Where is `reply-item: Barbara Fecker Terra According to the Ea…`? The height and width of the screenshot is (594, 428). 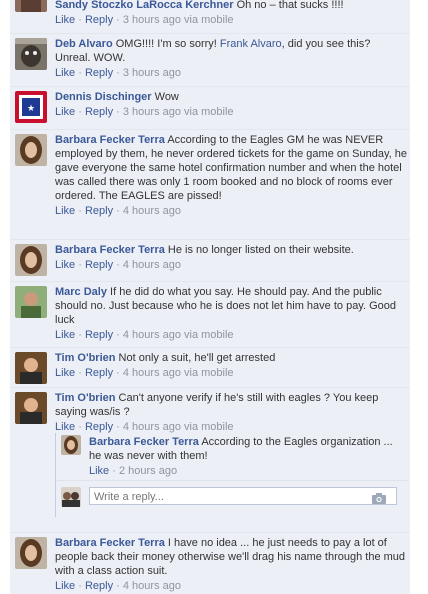 reply-item: Barbara Fecker Terra According to the Ea… is located at coordinates (232, 456).